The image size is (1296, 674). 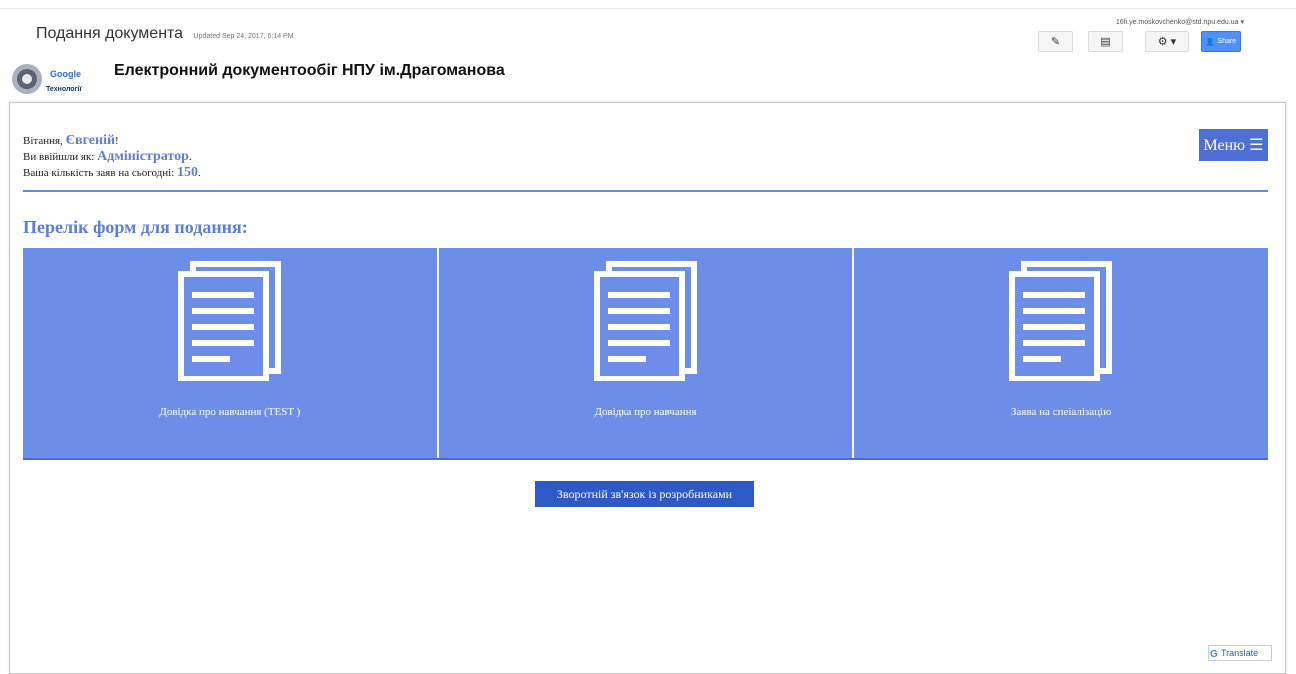 What do you see at coordinates (645, 191) in the screenshot?
I see `section-divider` at bounding box center [645, 191].